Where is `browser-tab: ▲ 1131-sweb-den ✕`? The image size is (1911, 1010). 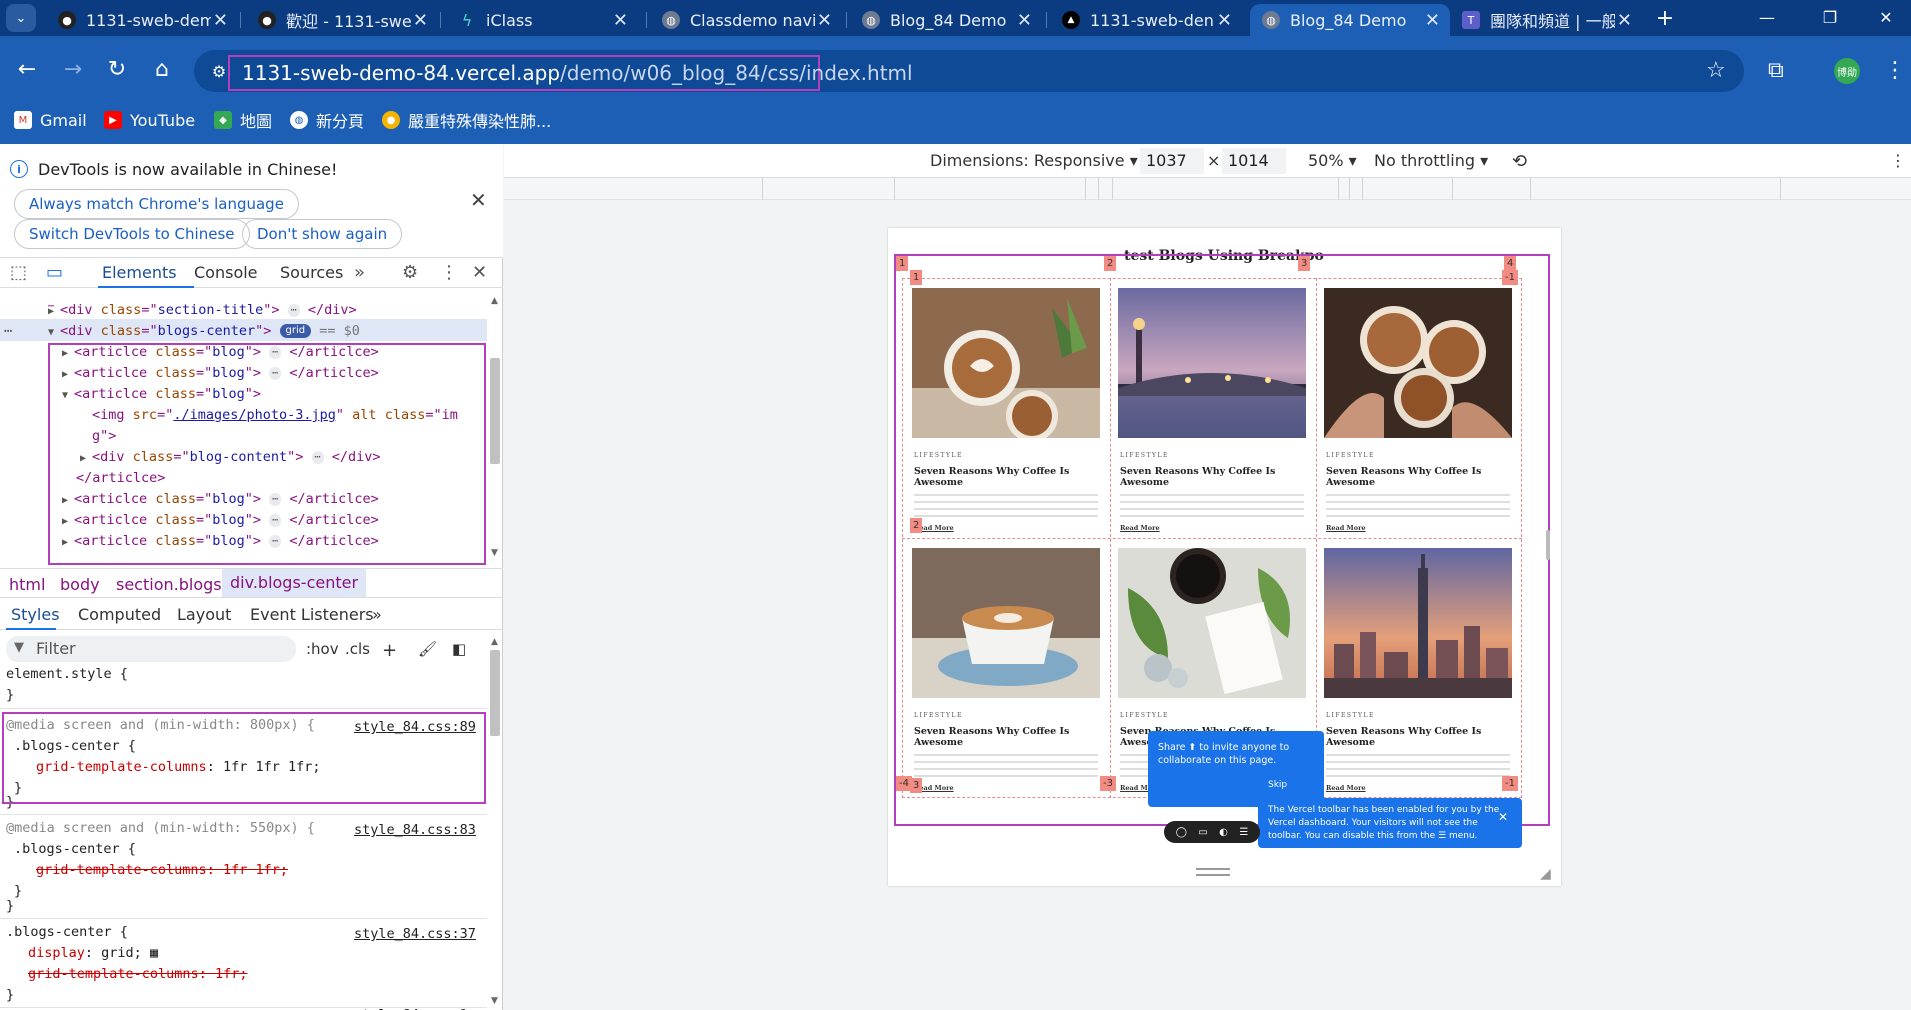
browser-tab: ▲ 1131-sweb-den ✕ is located at coordinates (1146, 20).